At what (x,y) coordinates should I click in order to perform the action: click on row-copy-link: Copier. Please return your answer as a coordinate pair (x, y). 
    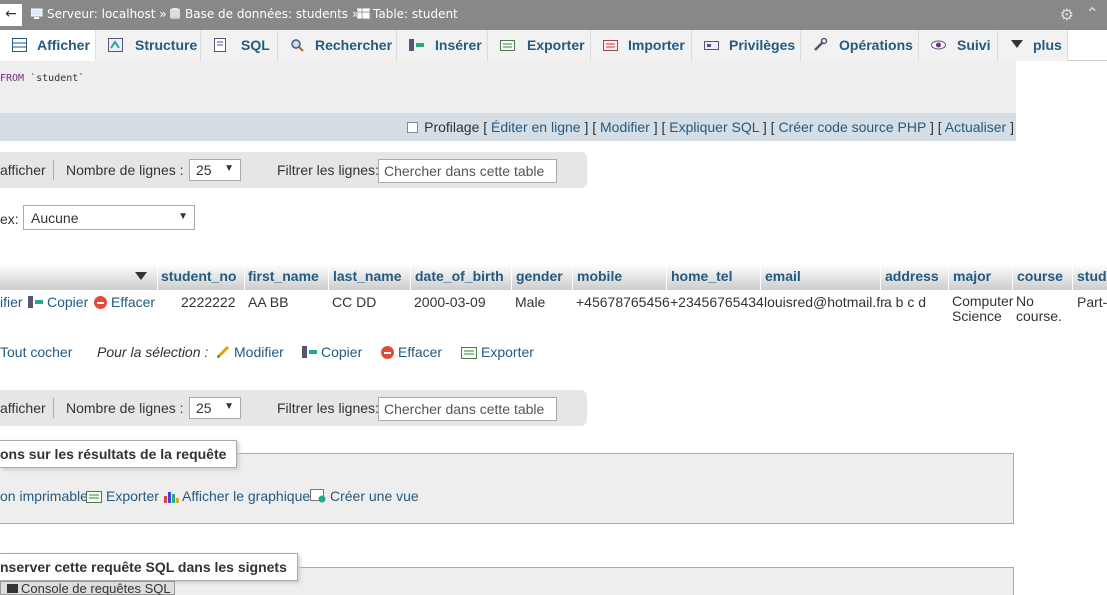
    Looking at the image, I should click on (58, 302).